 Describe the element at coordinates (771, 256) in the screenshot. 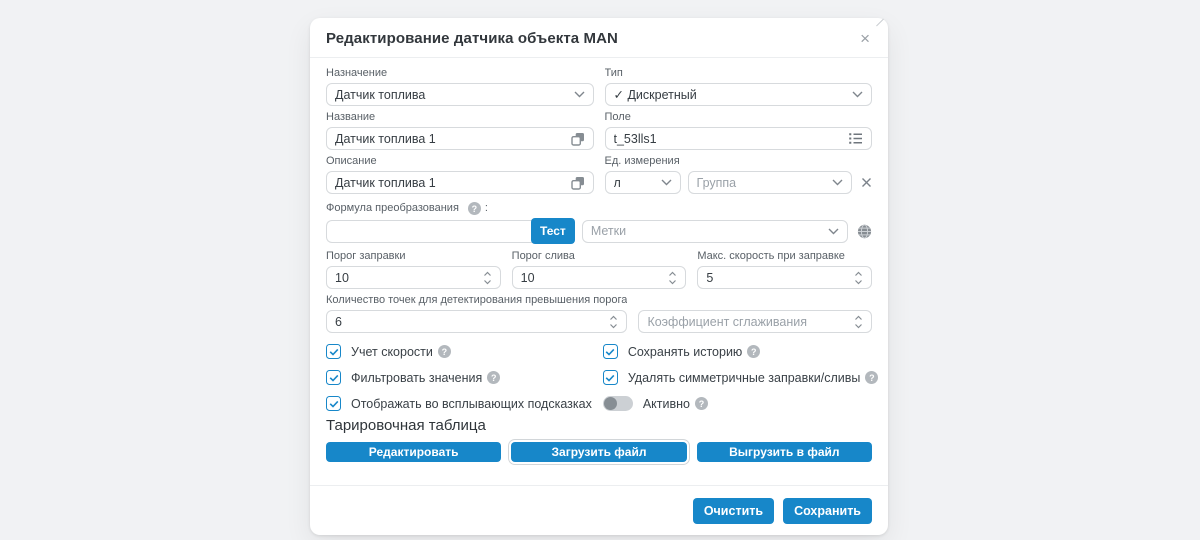

I see `max-fill-speed-label: Макс. скорость при заправке` at that location.